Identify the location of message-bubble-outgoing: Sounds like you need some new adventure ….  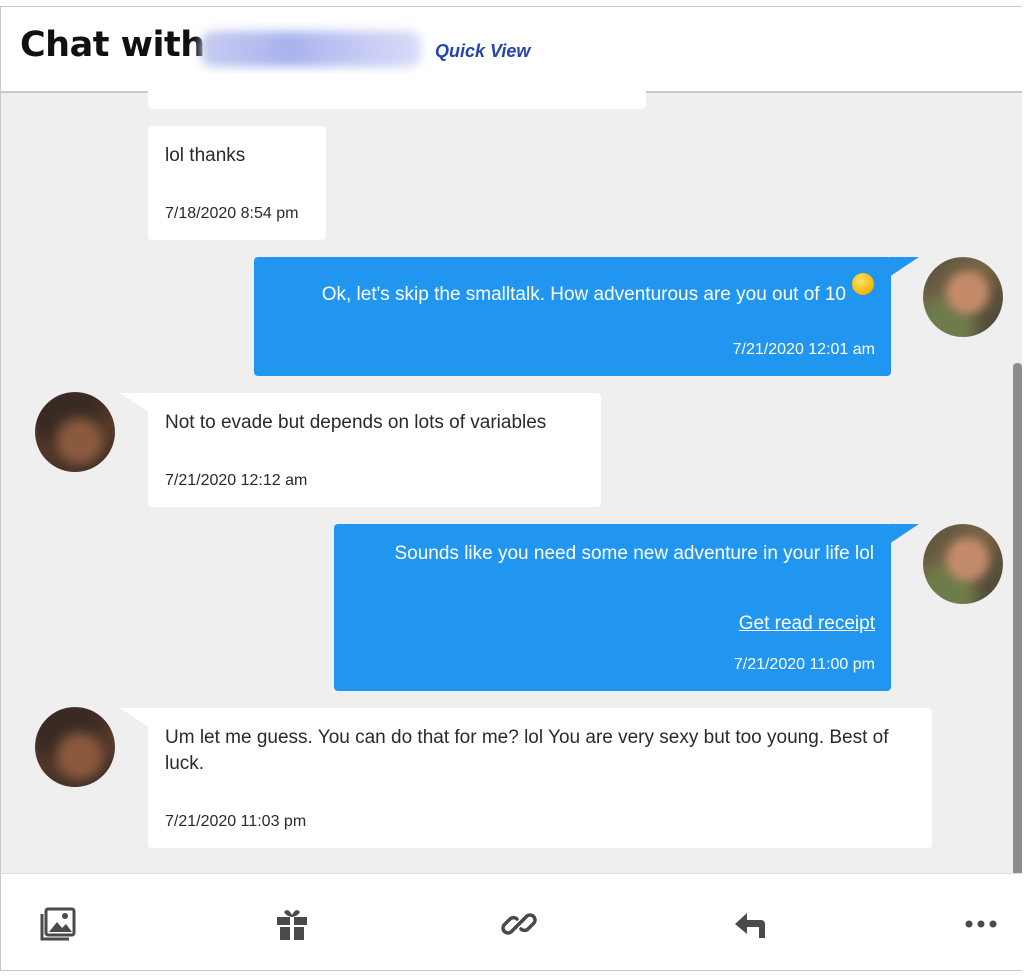
(612, 607).